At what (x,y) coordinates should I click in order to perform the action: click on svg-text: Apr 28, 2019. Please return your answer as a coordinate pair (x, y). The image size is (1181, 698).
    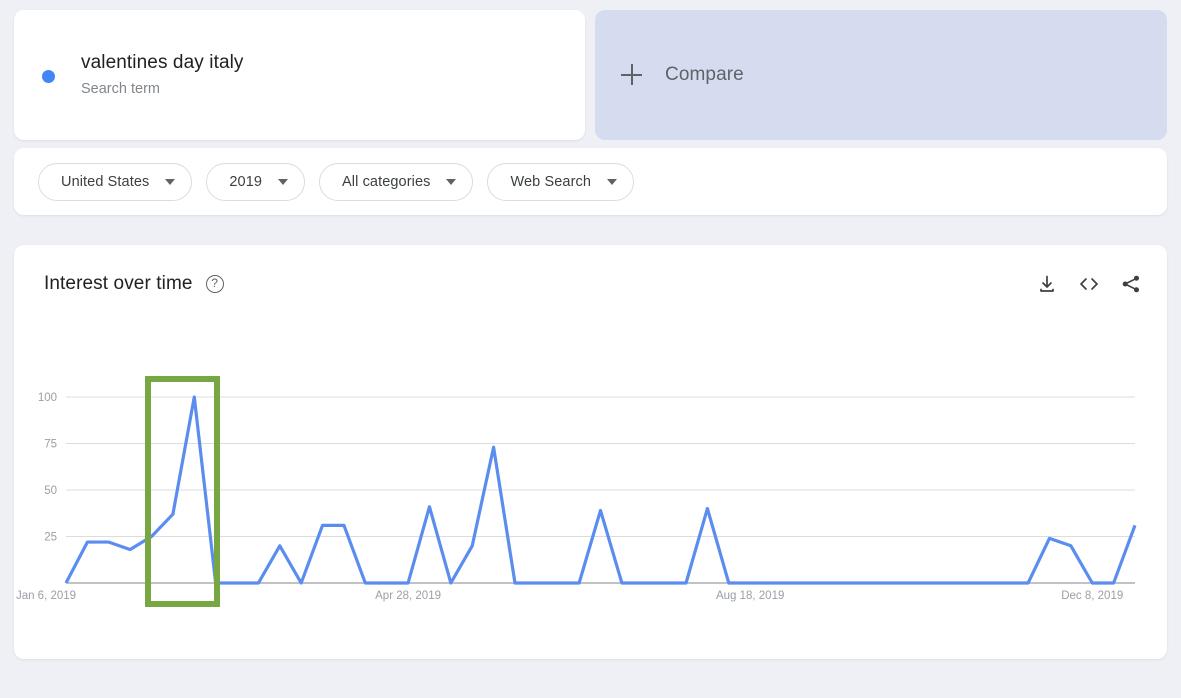
    Looking at the image, I should click on (408, 596).